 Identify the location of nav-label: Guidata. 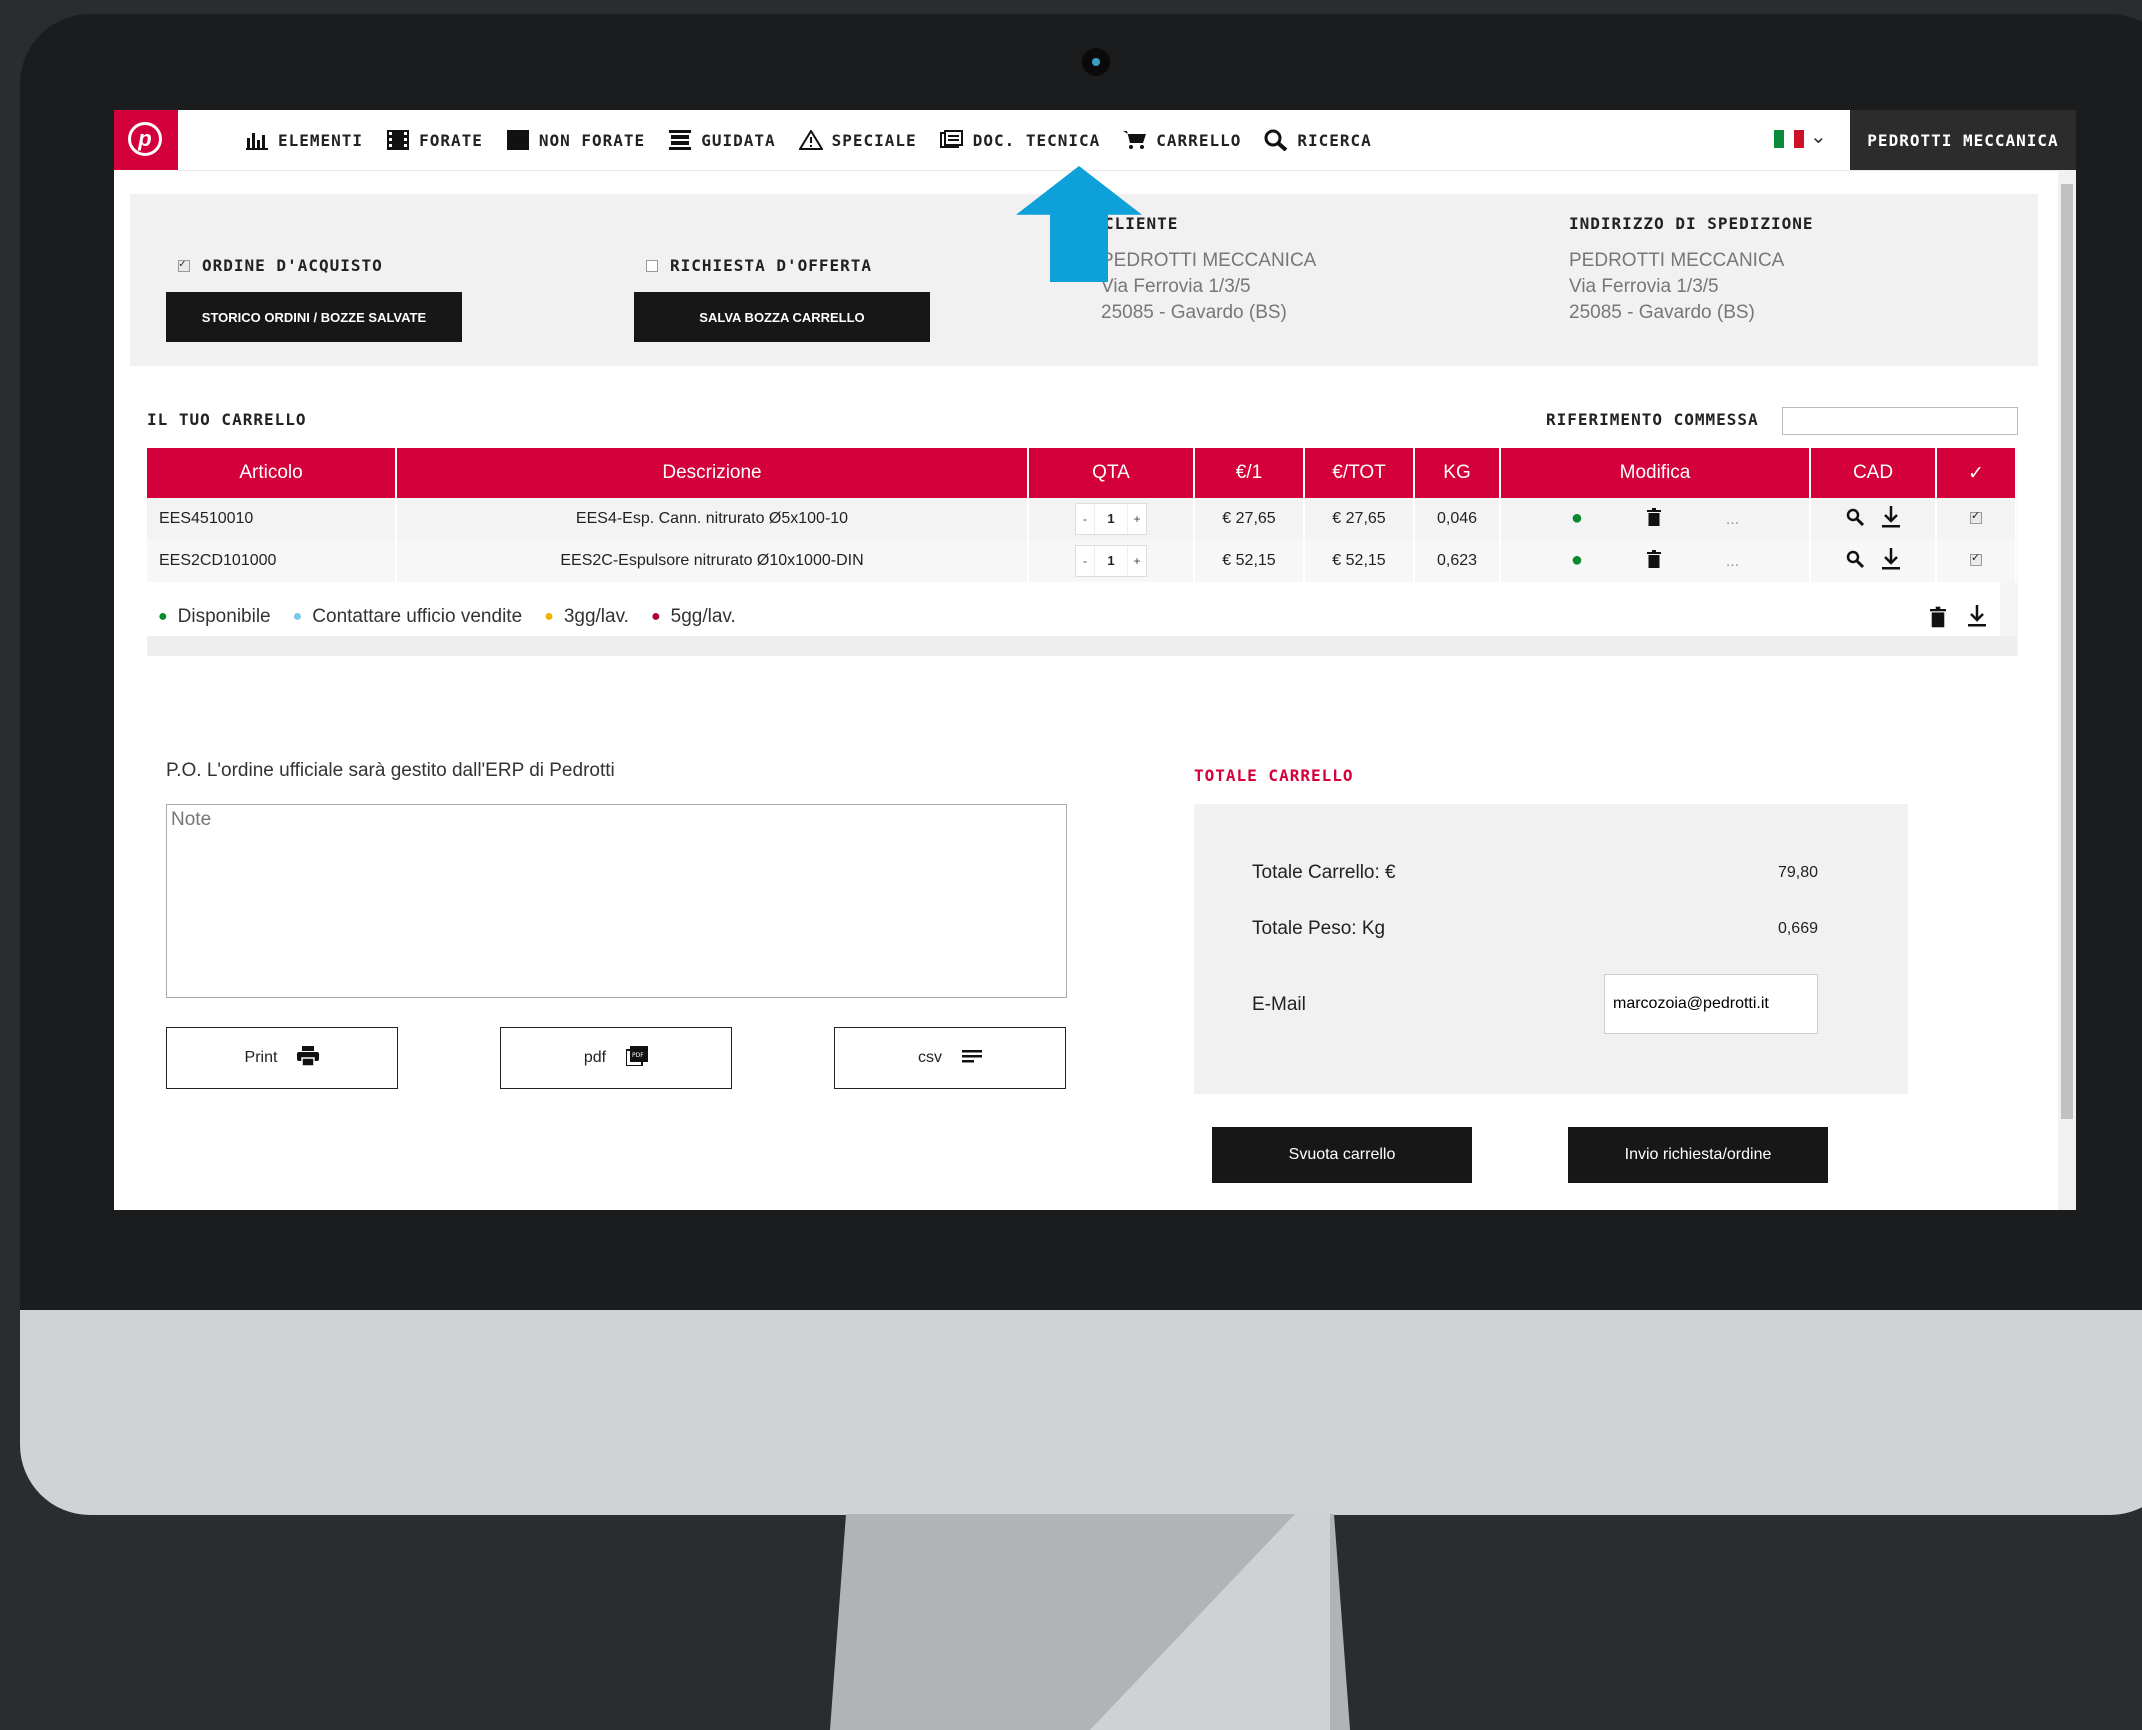
(738, 140).